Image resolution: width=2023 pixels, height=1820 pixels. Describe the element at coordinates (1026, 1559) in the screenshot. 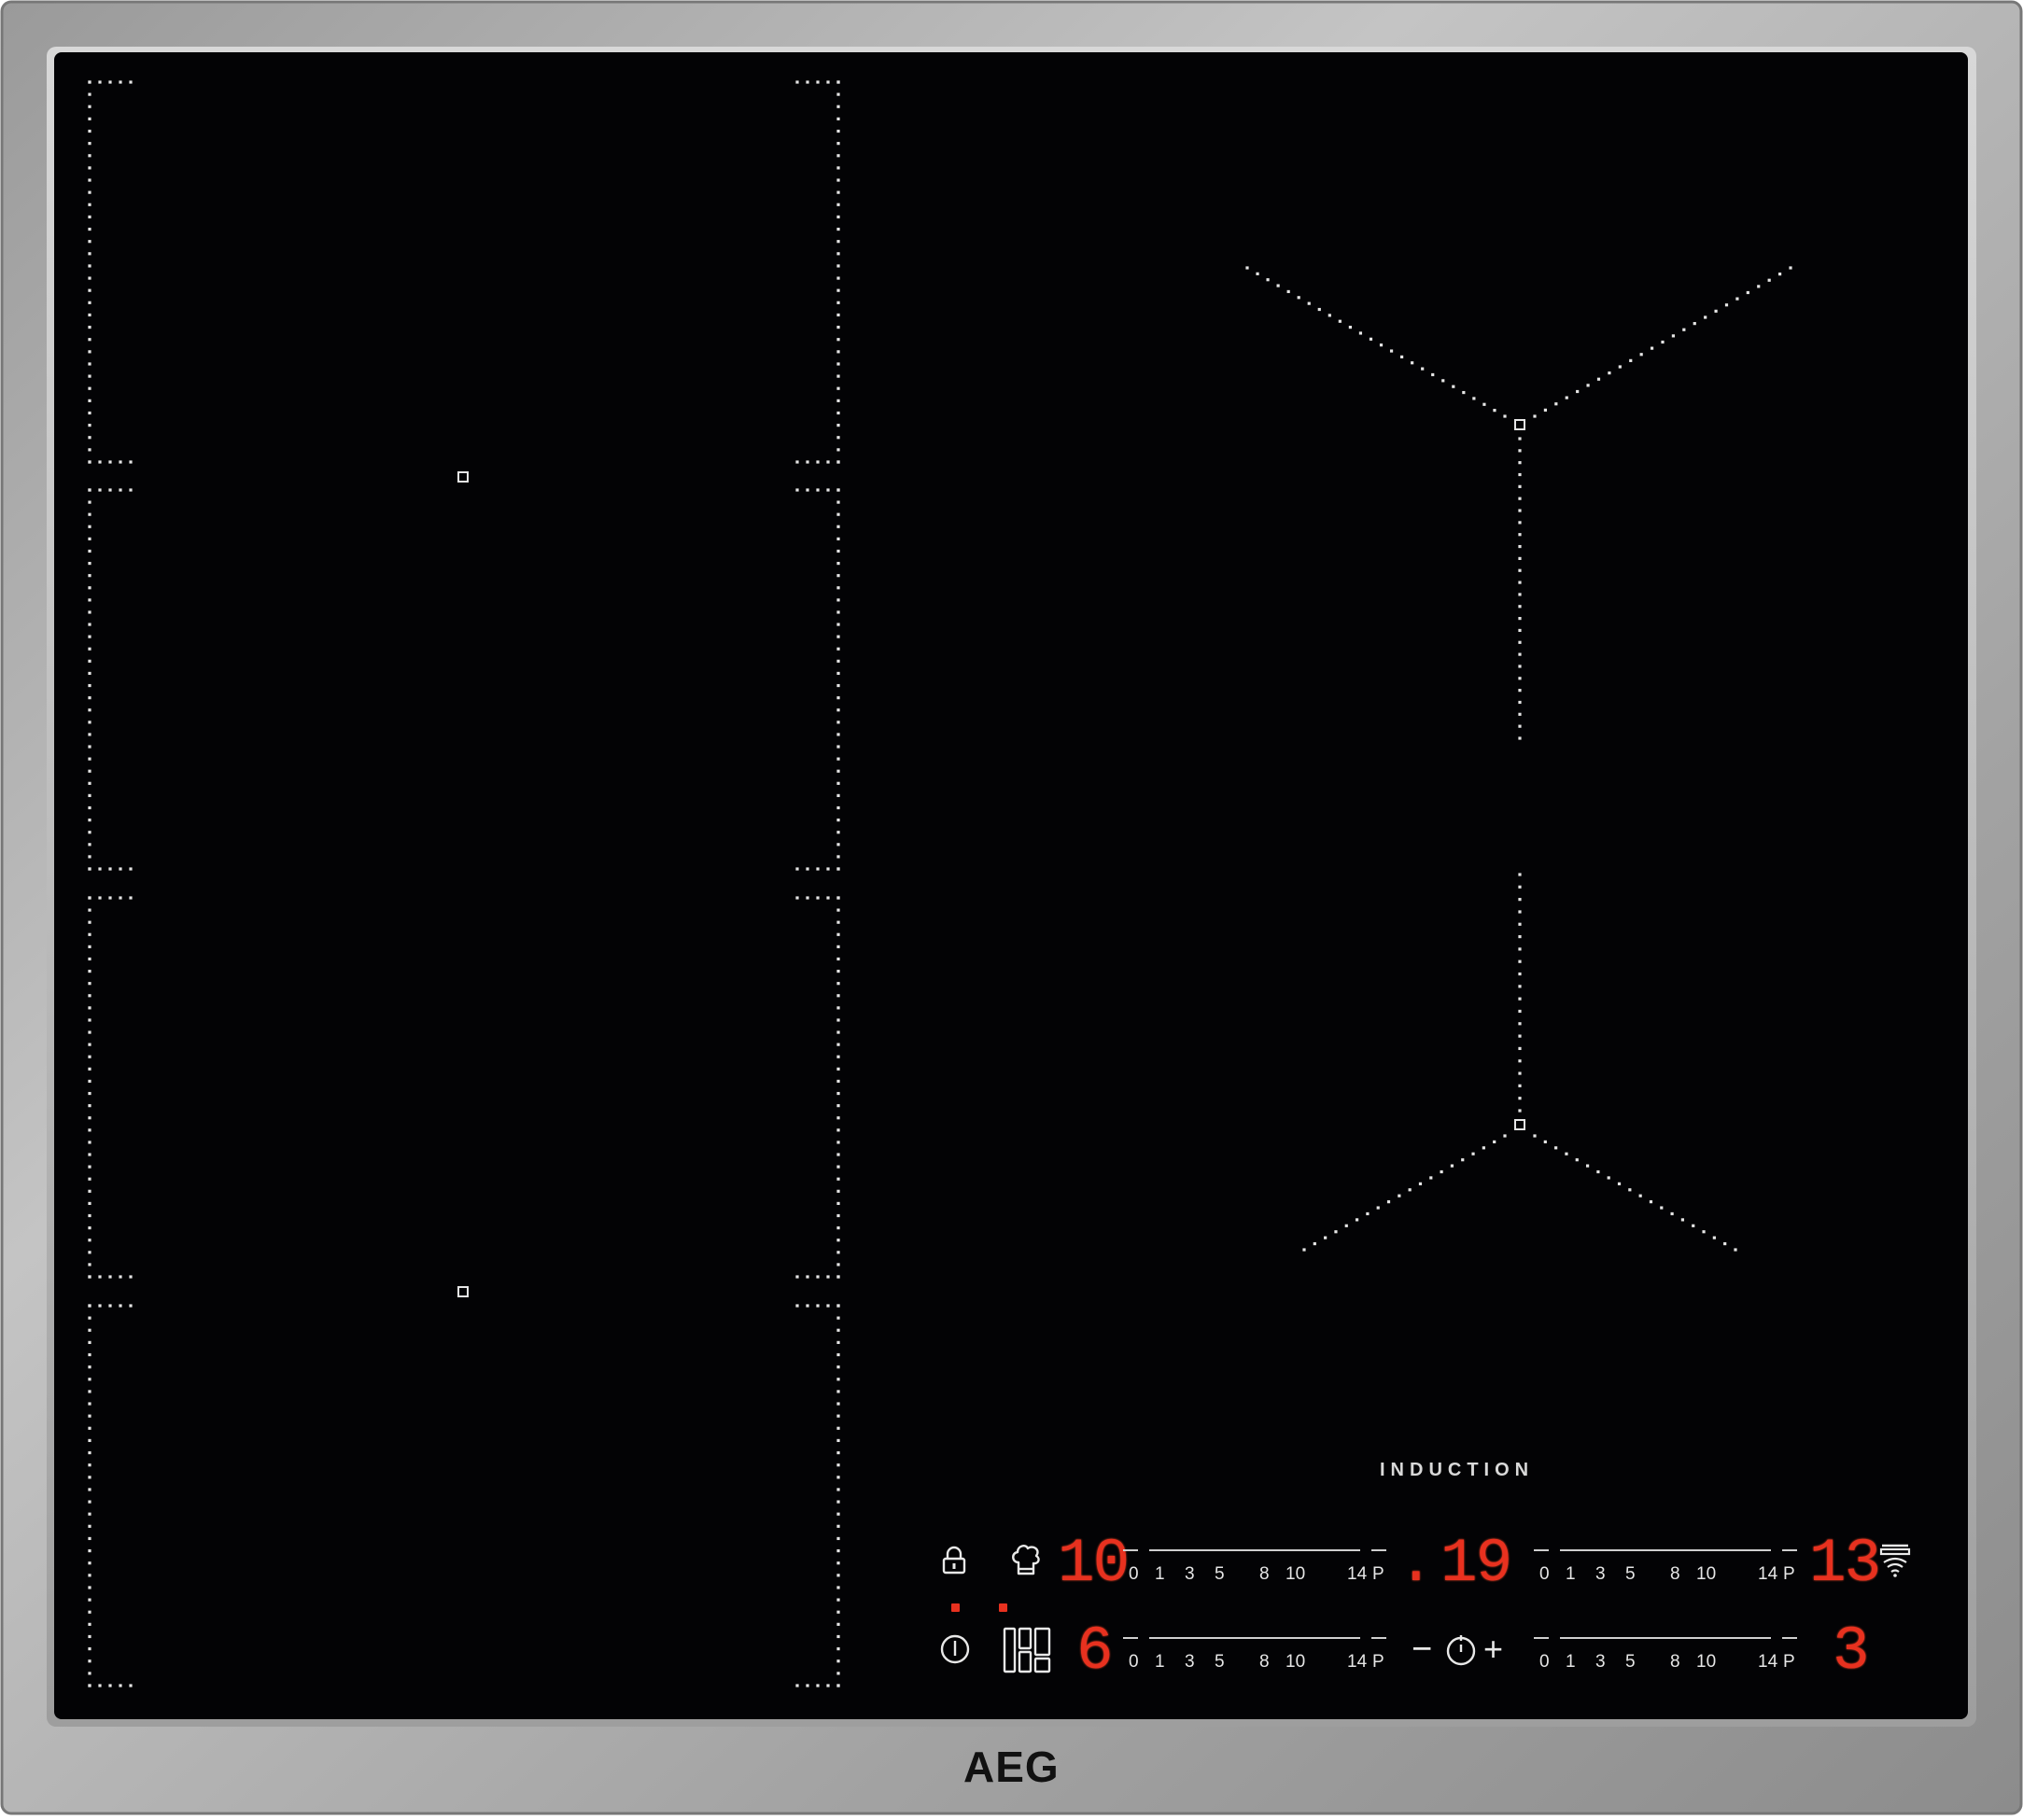

I see `chef-hat-icon` at that location.